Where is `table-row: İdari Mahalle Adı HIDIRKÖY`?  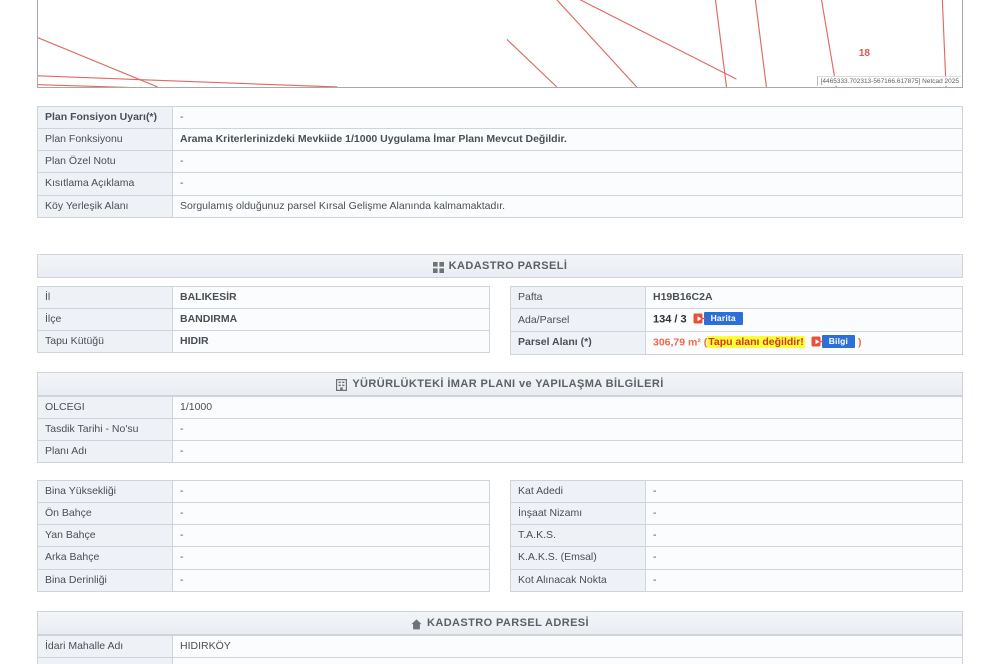
table-row: İdari Mahalle Adı HIDIRKÖY is located at coordinates (500, 646).